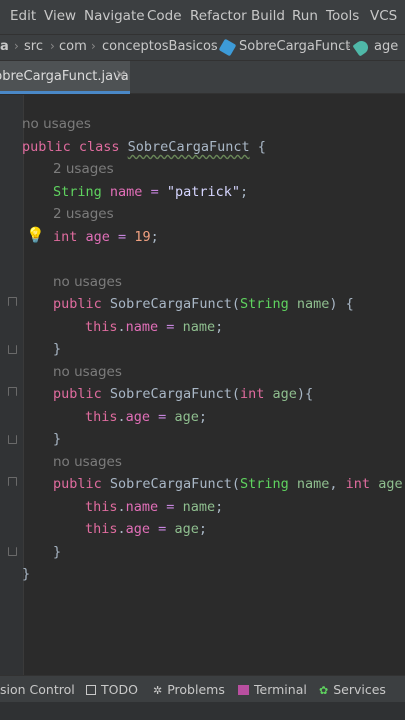  I want to click on close-icon: ×, so click(121, 75).